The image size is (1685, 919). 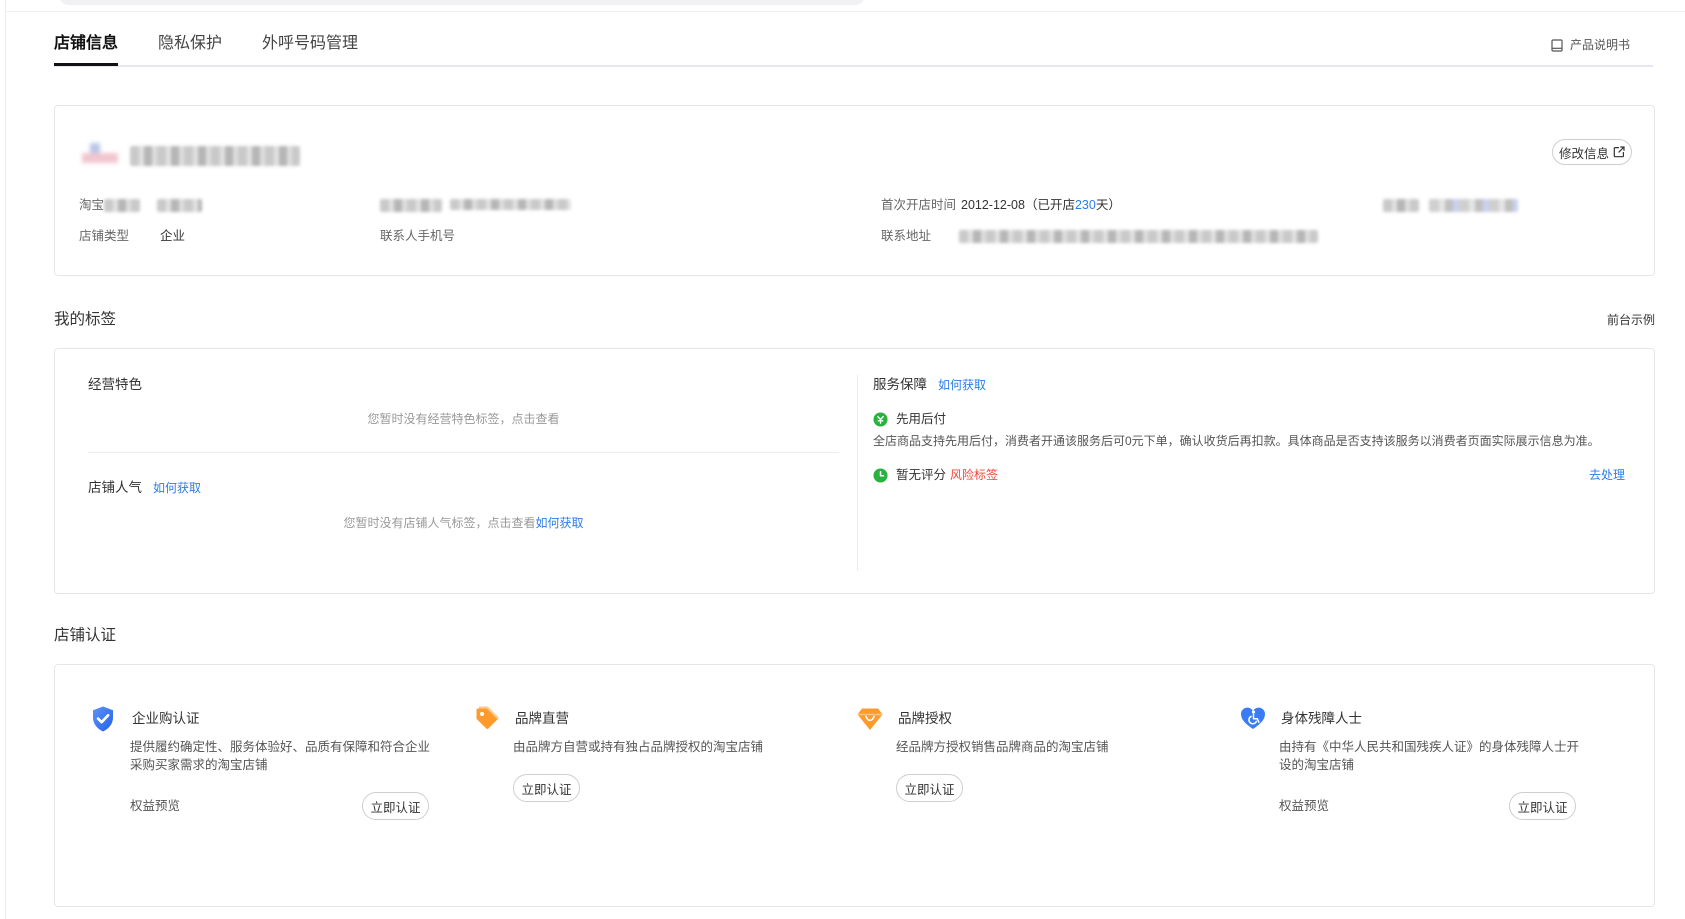 I want to click on taobao-label-redacted, so click(x=122, y=205).